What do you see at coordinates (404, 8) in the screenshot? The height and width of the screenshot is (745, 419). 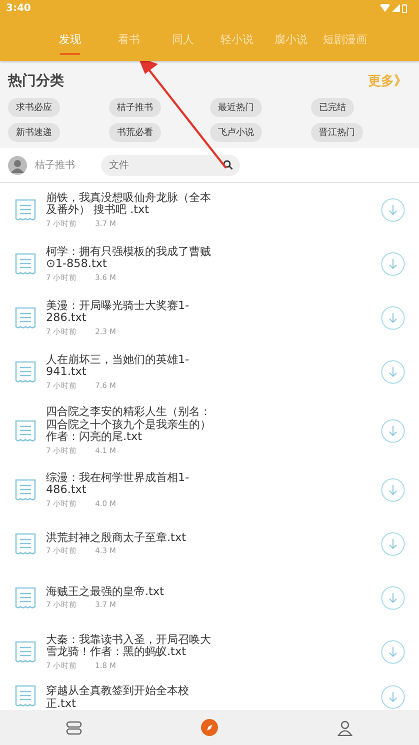 I see `battery-icon` at bounding box center [404, 8].